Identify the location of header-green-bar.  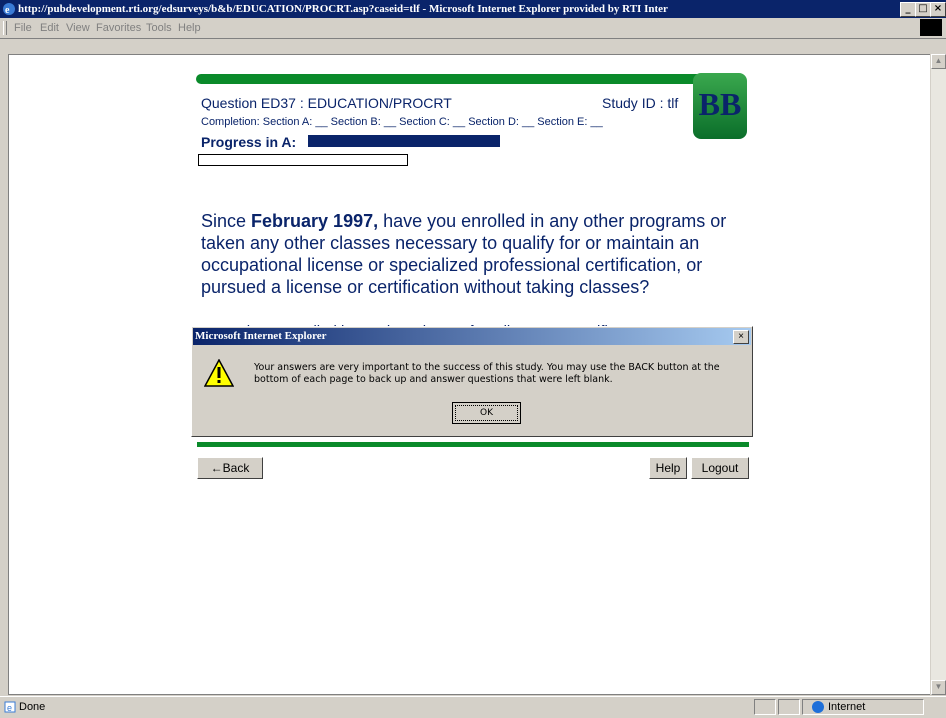
(466, 79).